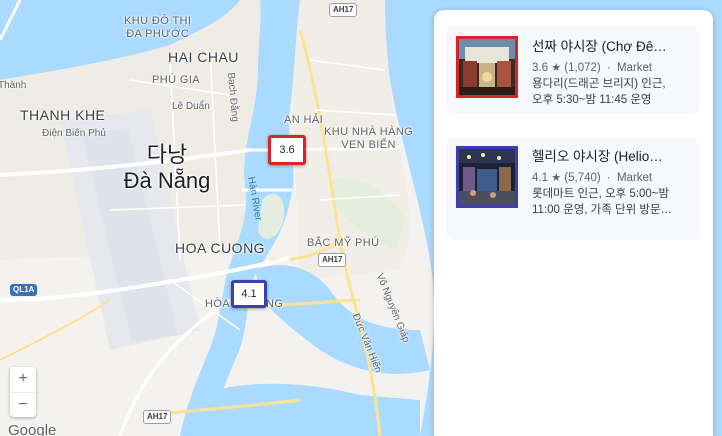 The image size is (722, 436). Describe the element at coordinates (167, 154) in the screenshot. I see `map-label-city-korean: 다낭` at that location.